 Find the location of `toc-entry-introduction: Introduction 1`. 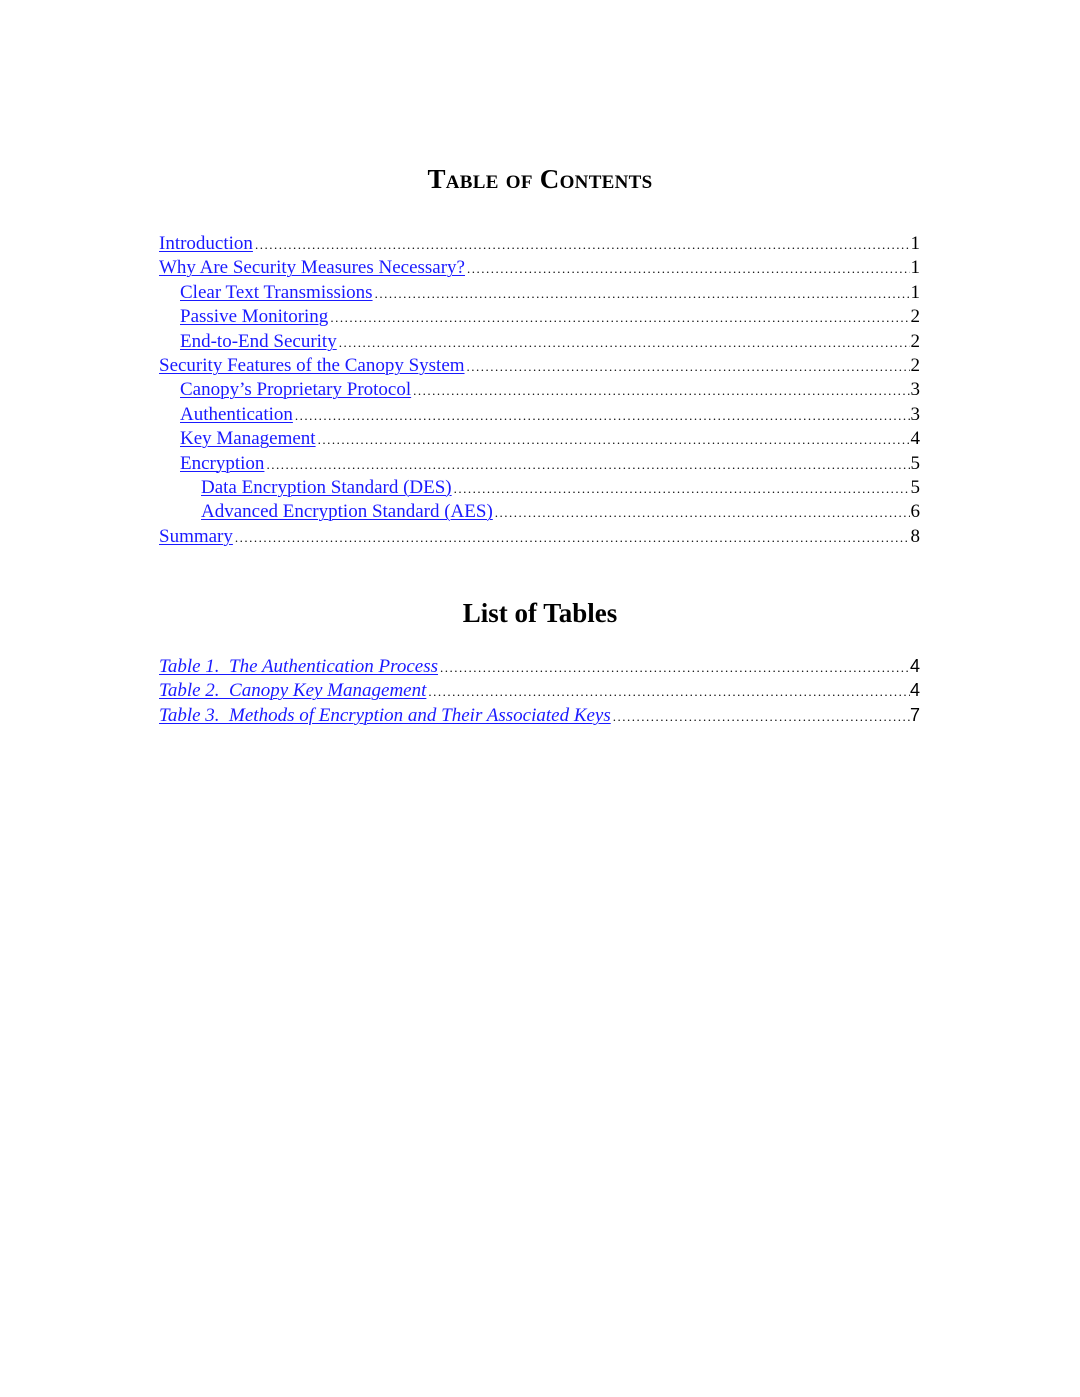

toc-entry-introduction: Introduction 1 is located at coordinates (539, 244).